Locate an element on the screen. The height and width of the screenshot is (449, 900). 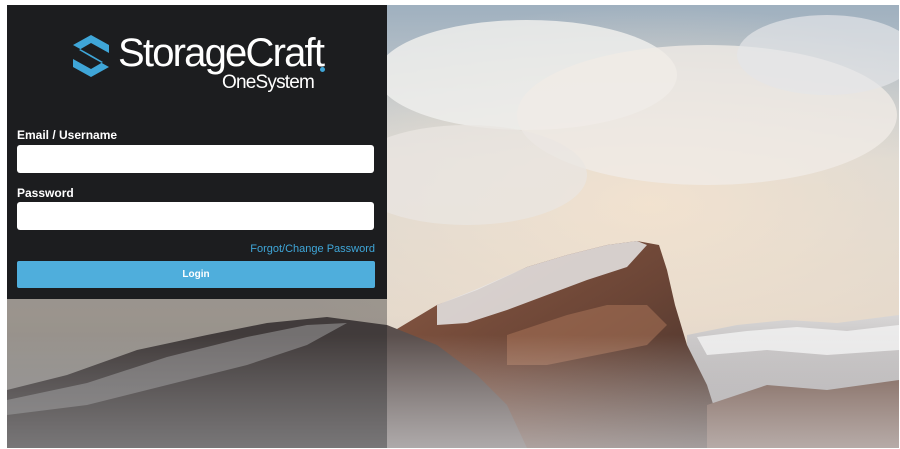
storagecraft-logo-icon is located at coordinates (91, 56).